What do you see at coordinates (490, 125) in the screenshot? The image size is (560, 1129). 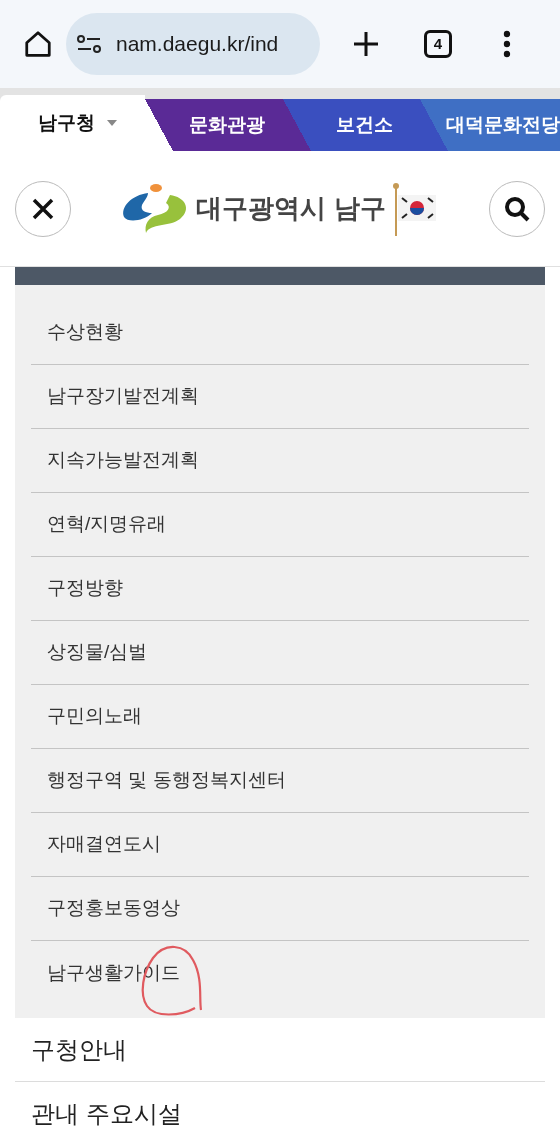 I see `site-tab: 대덕문화전당` at bounding box center [490, 125].